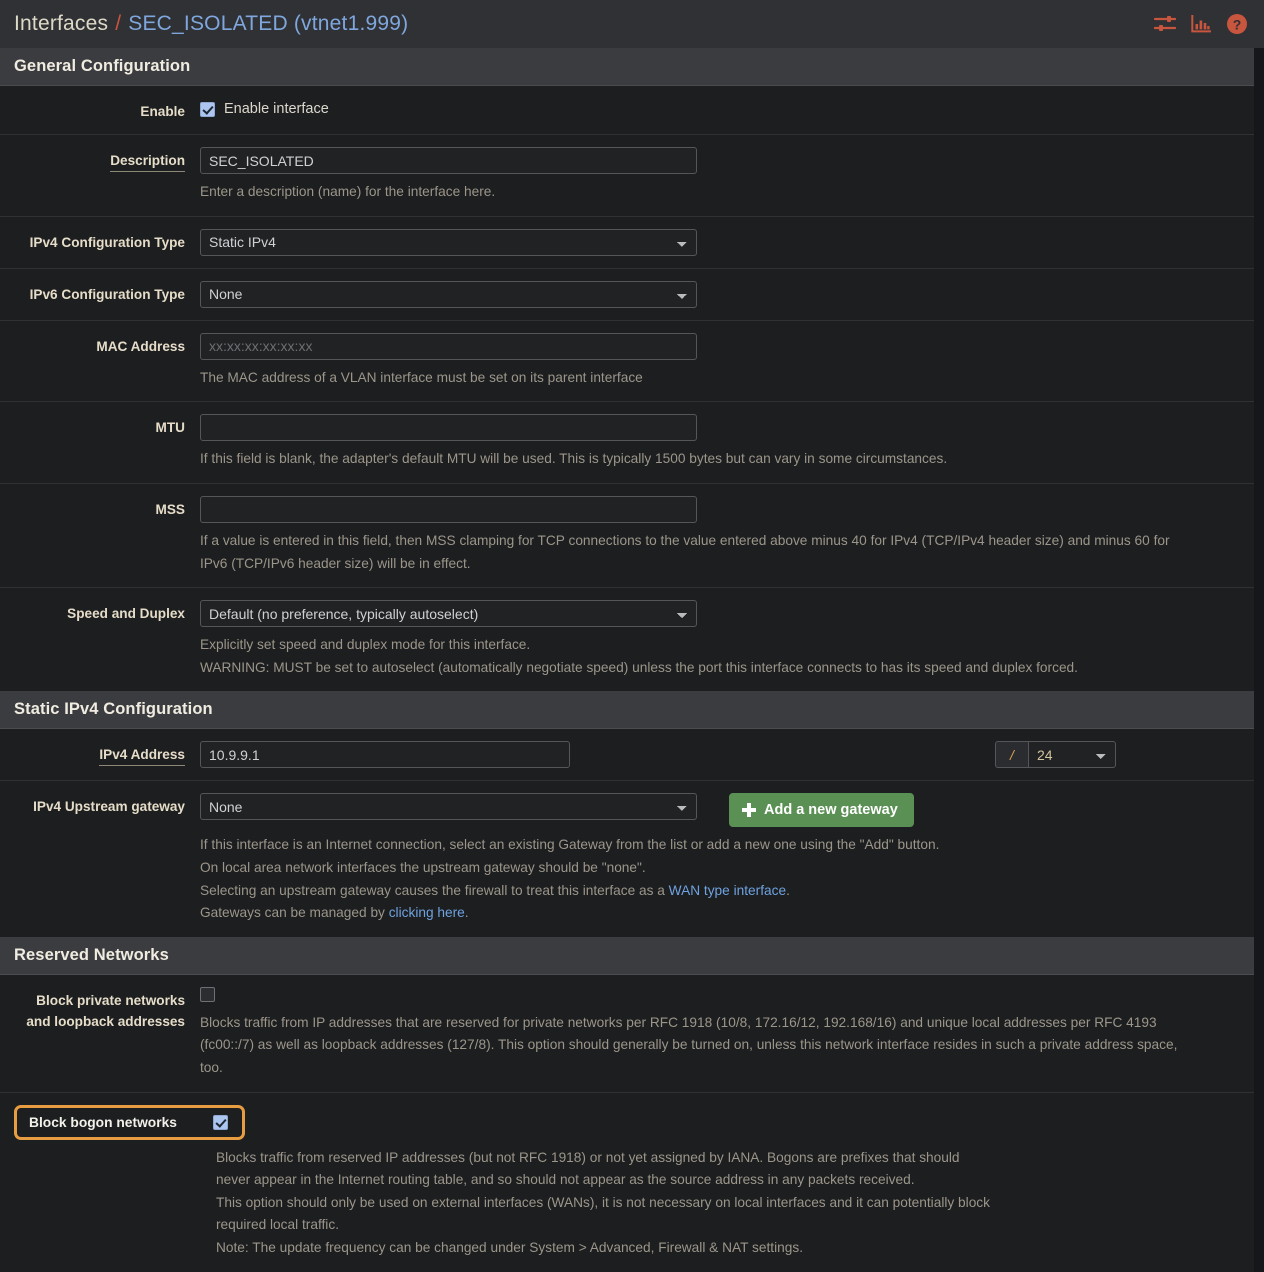 The width and height of the screenshot is (1264, 1272). What do you see at coordinates (722, 107) in the screenshot?
I see `enable-interface-row: Enable interface` at bounding box center [722, 107].